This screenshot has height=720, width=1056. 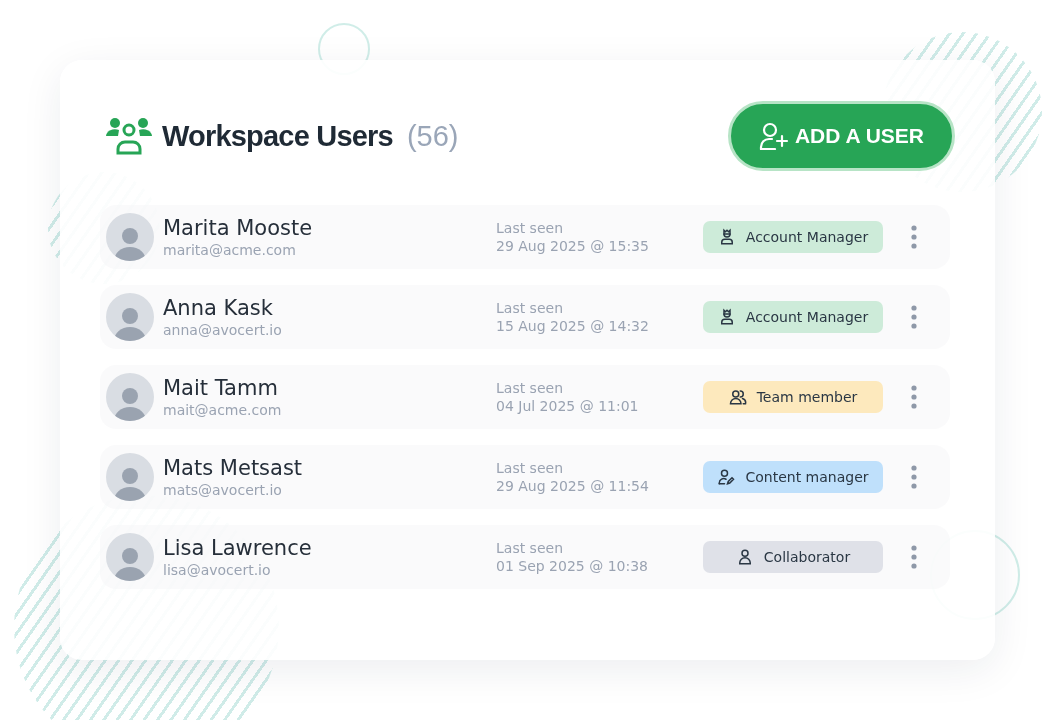 What do you see at coordinates (807, 477) in the screenshot?
I see `role-label: Content manager` at bounding box center [807, 477].